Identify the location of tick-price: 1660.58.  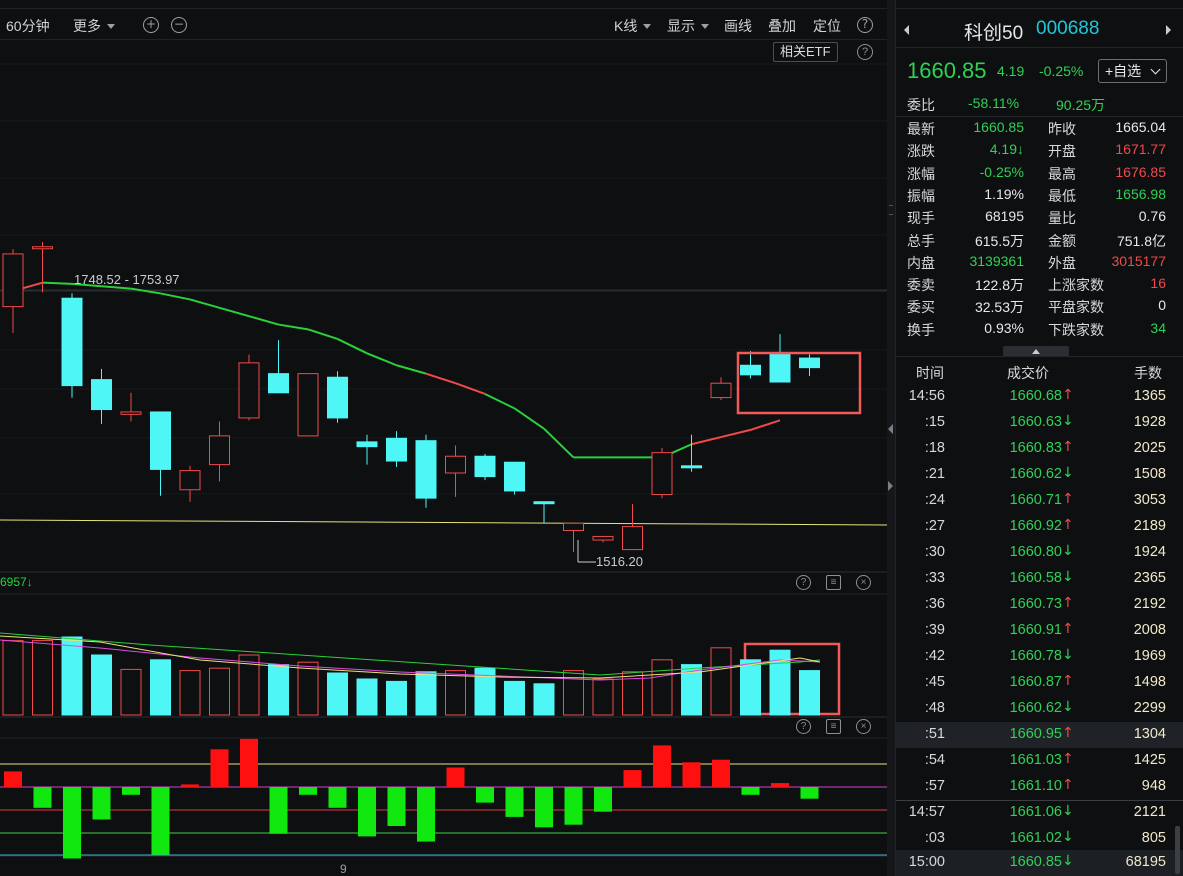
(1035, 578).